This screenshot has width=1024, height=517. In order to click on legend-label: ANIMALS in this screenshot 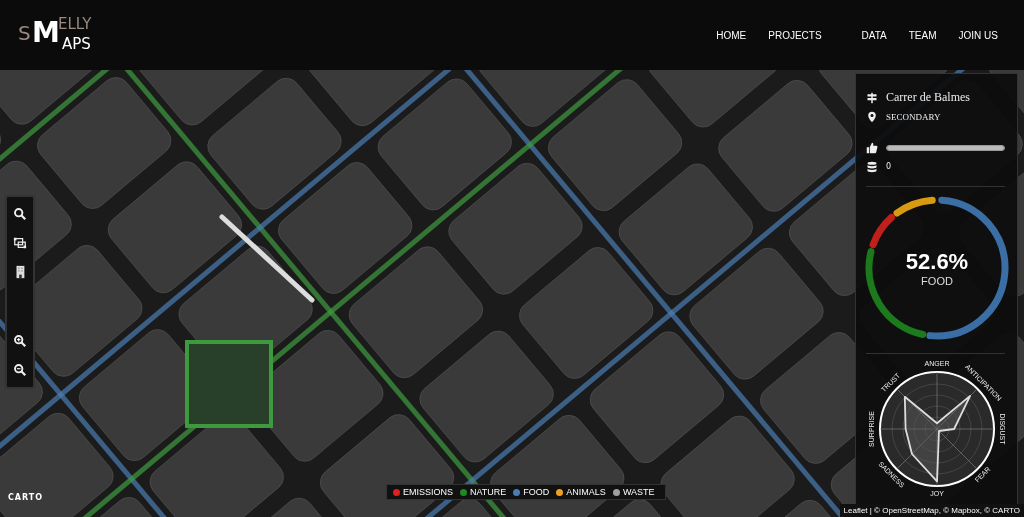, I will do `click(586, 492)`.